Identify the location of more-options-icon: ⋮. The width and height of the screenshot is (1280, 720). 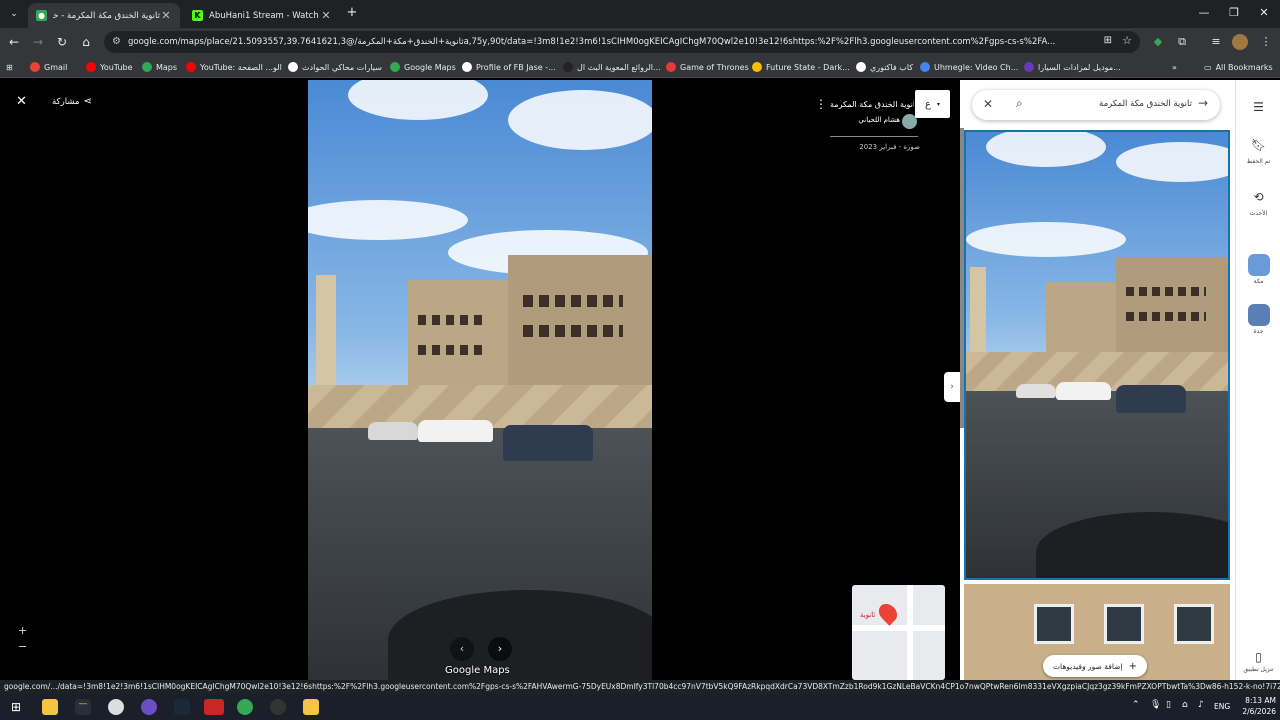
(821, 104).